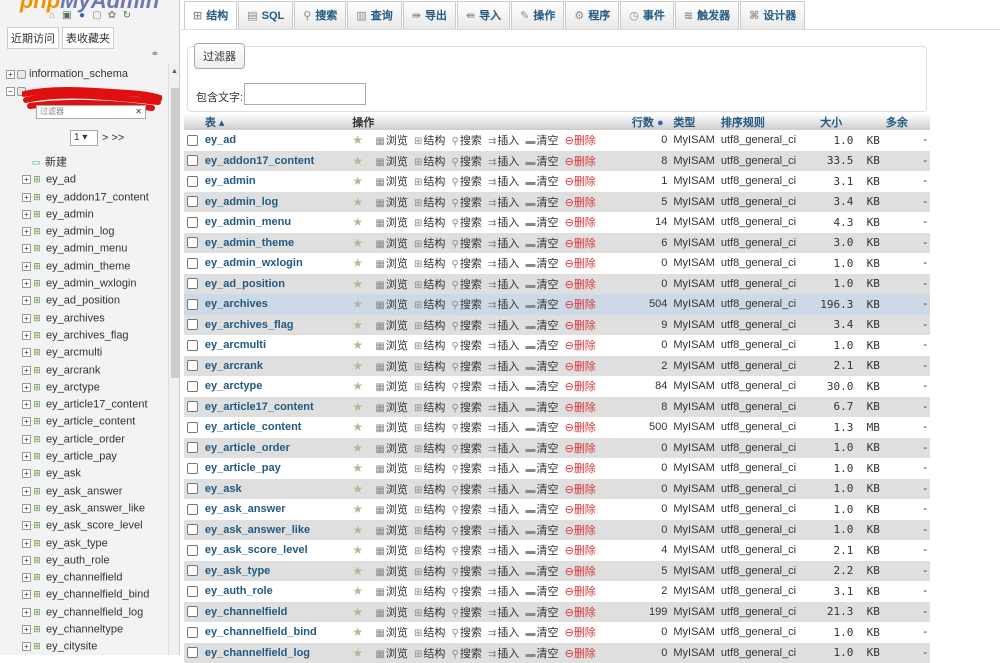 This screenshot has width=1000, height=663. What do you see at coordinates (84, 525) in the screenshot?
I see `tree-table-item: +⊞ey_ask_score_level` at bounding box center [84, 525].